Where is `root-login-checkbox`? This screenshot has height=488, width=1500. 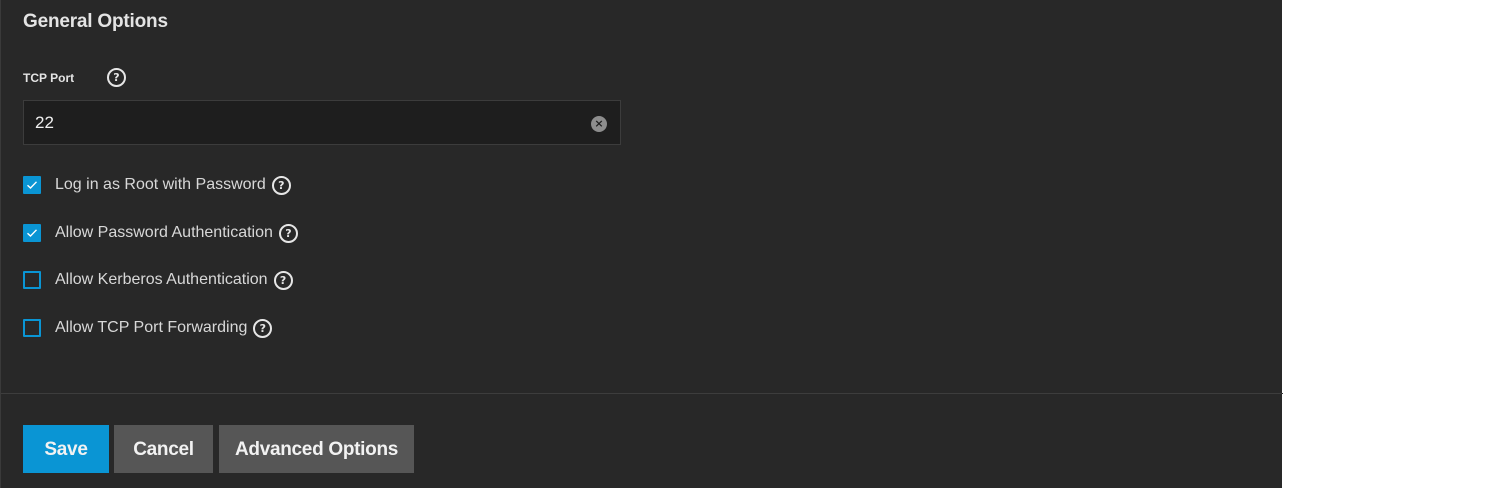
root-login-checkbox is located at coordinates (32, 185).